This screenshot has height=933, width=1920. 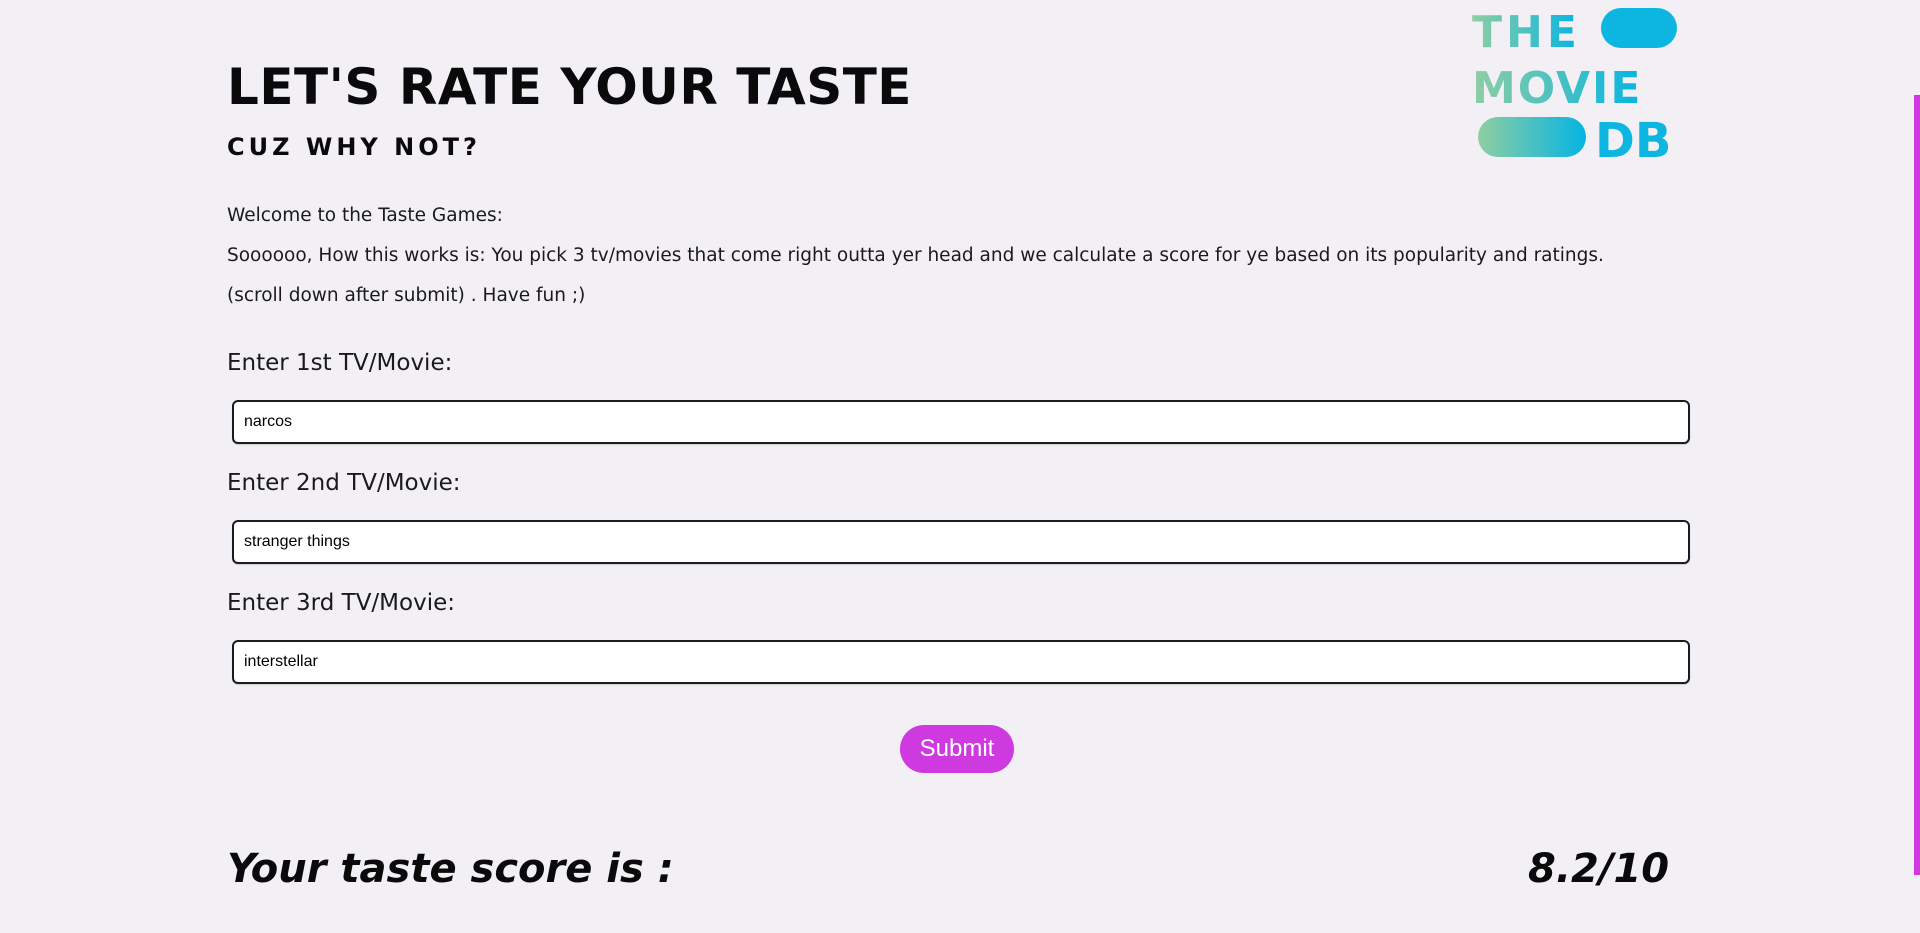 I want to click on score-value: 8.2/10, so click(x=1599, y=869).